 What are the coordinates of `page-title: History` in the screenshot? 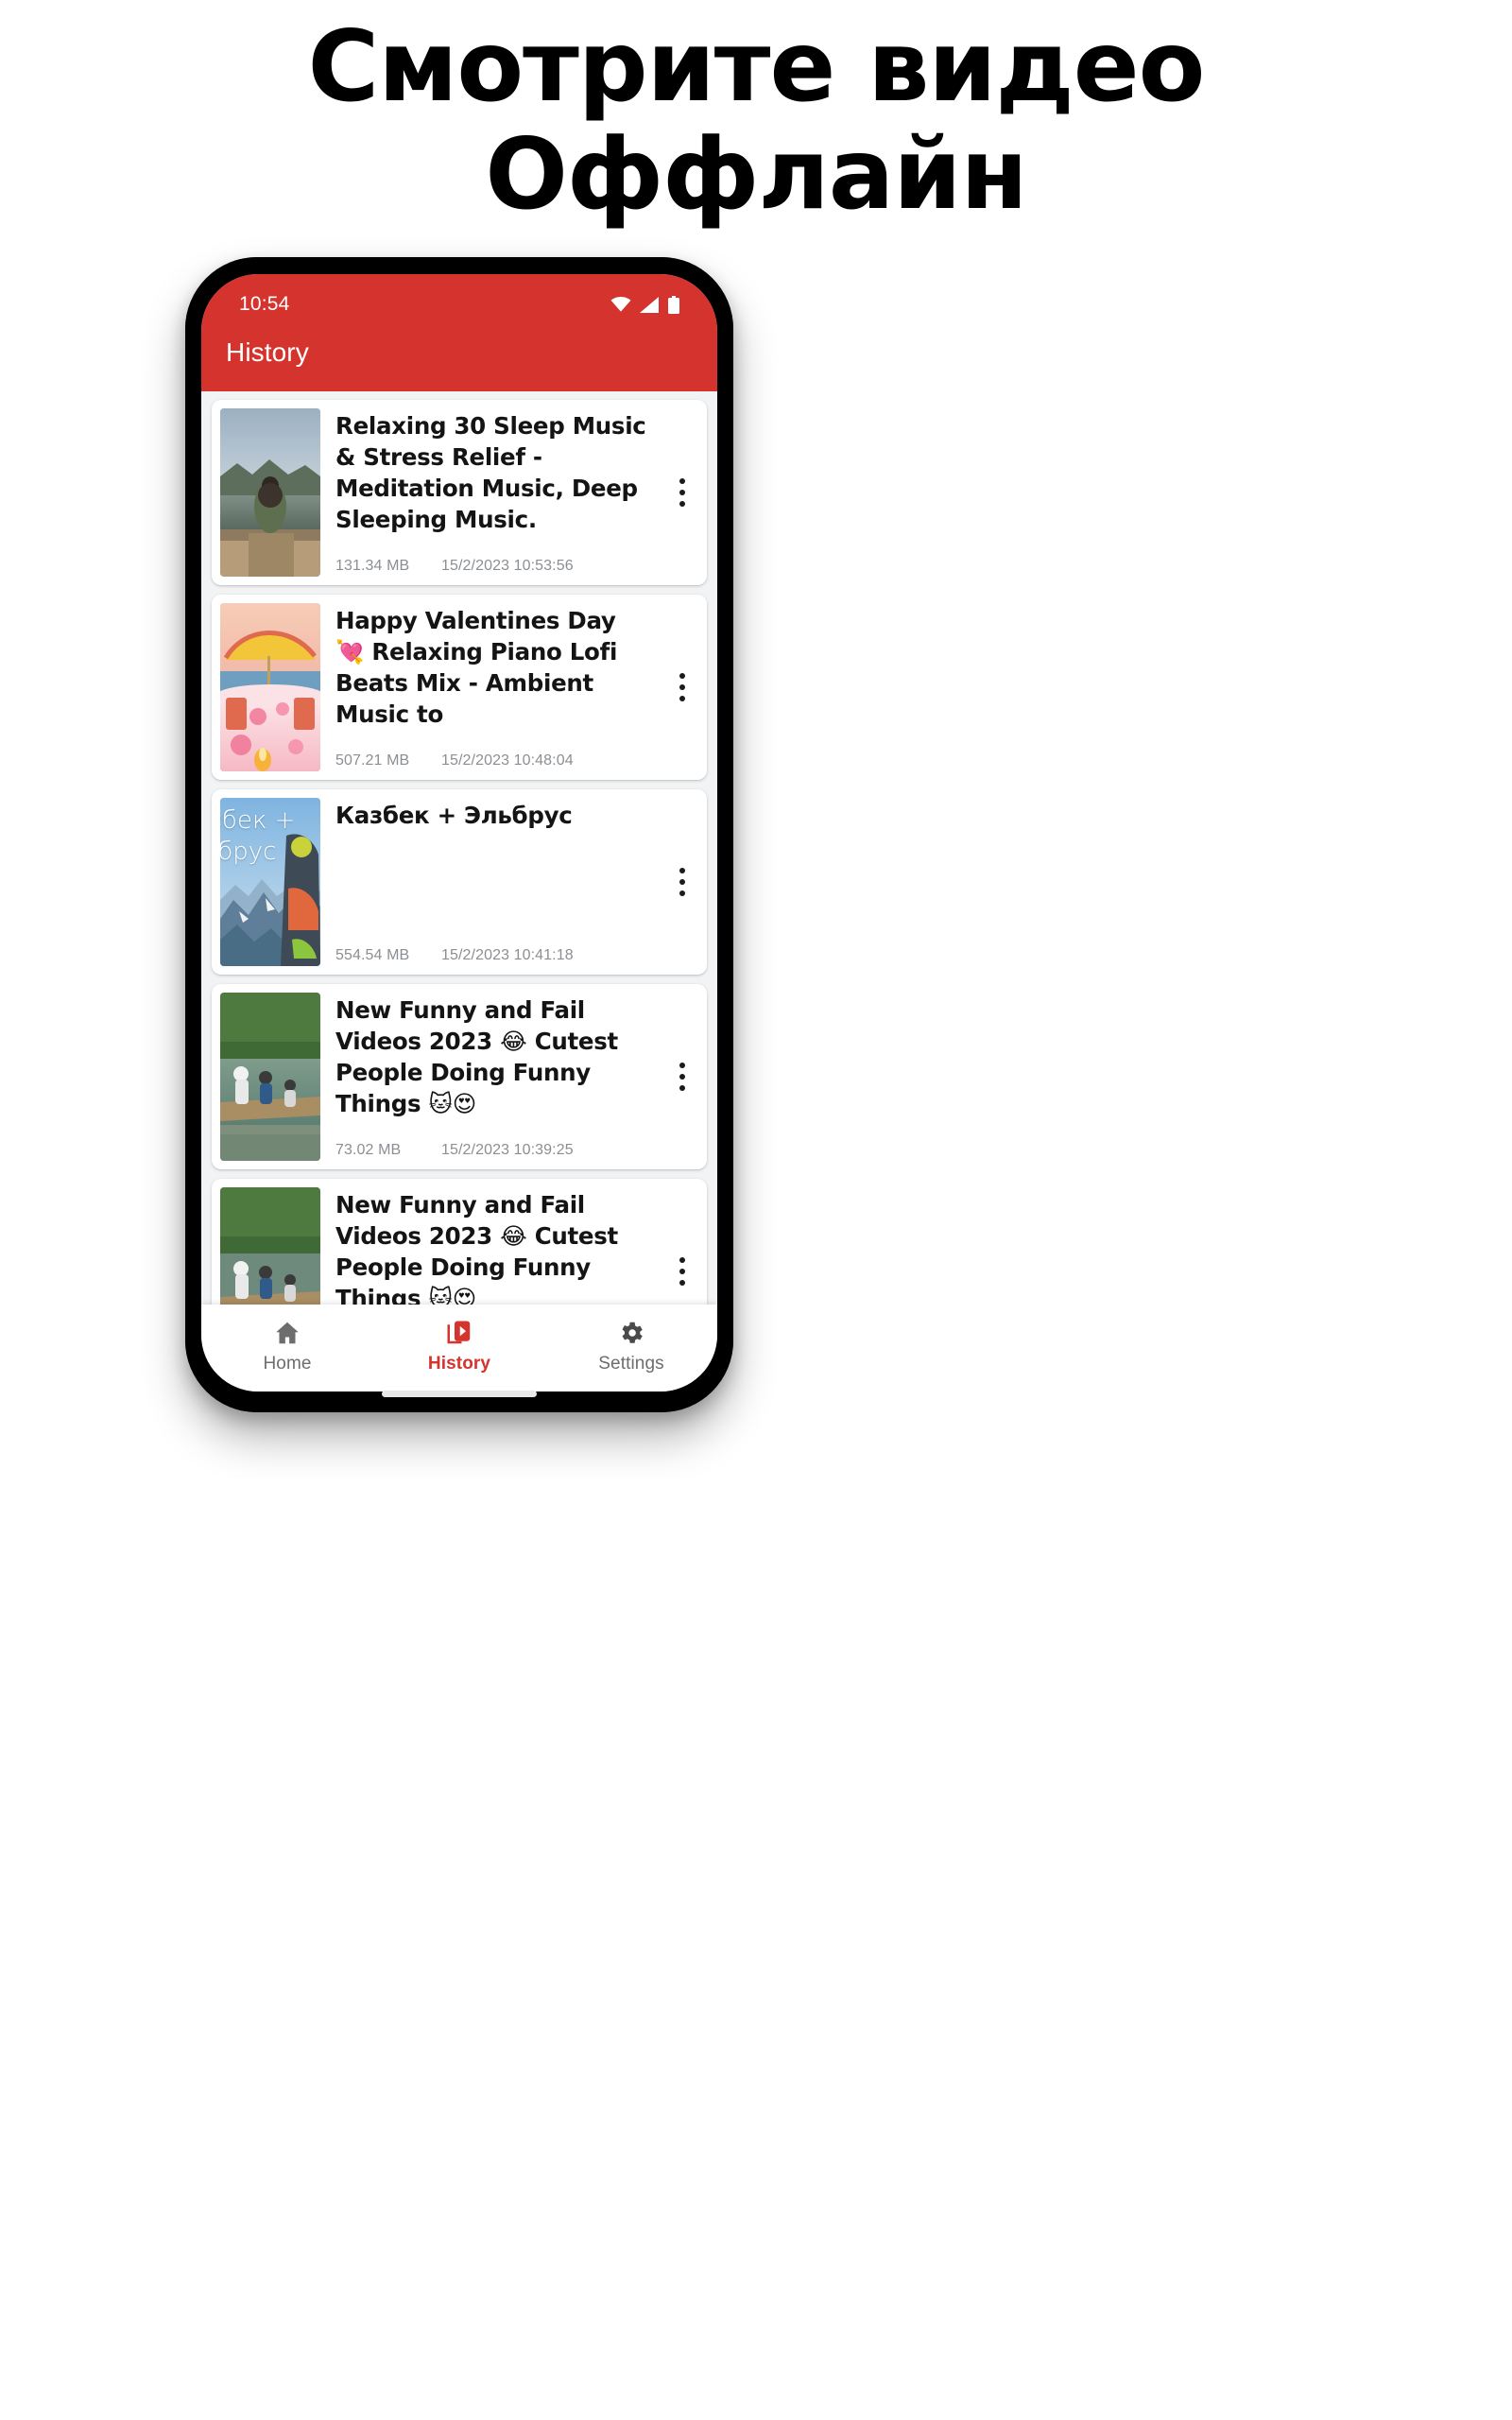 It's located at (267, 352).